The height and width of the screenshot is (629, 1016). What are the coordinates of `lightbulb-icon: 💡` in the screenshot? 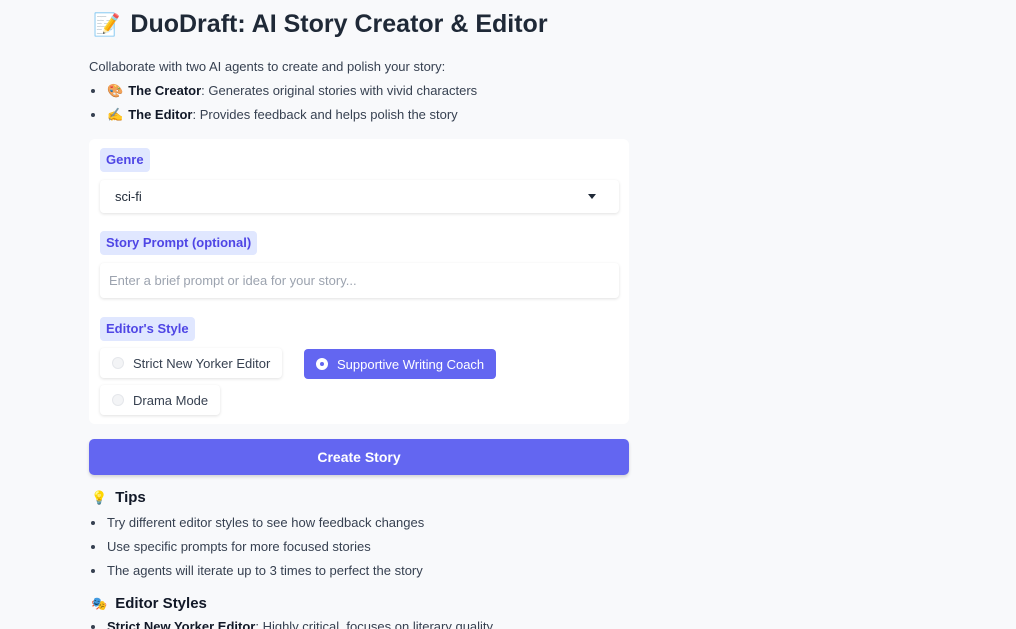 It's located at (99, 497).